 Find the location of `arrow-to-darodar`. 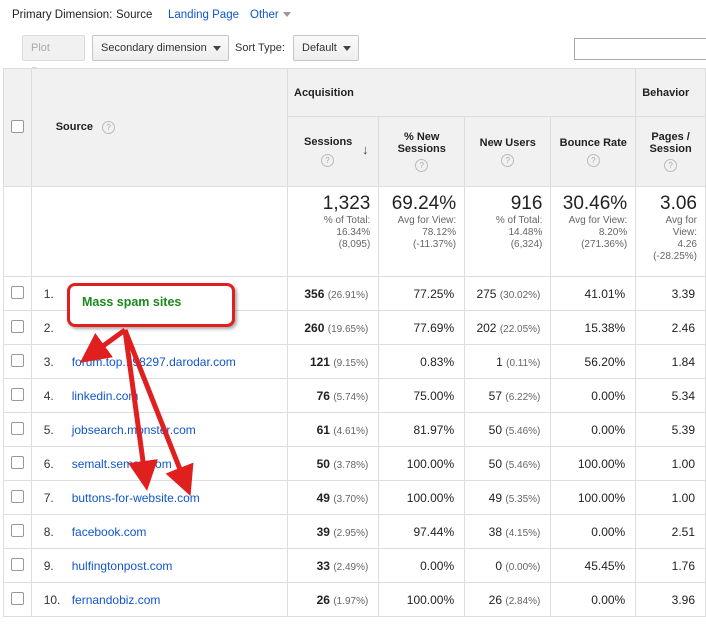

arrow-to-darodar is located at coordinates (103, 345).